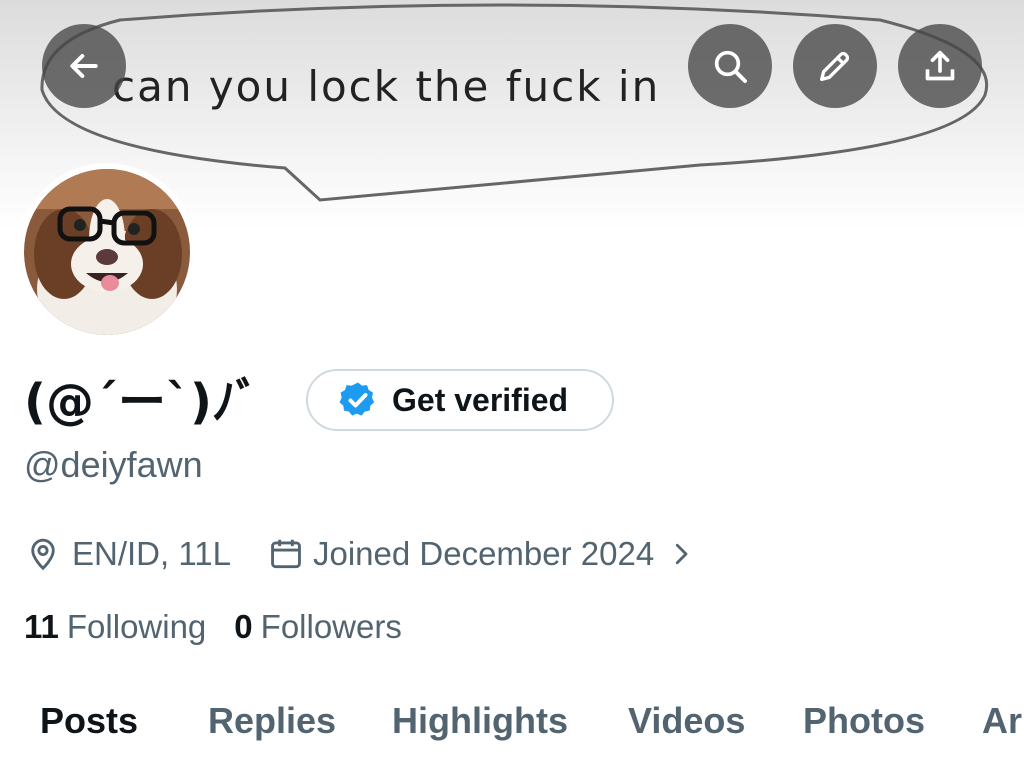 Image resolution: width=1024 pixels, height=773 pixels. What do you see at coordinates (243, 626) in the screenshot?
I see `followers-count: 0` at bounding box center [243, 626].